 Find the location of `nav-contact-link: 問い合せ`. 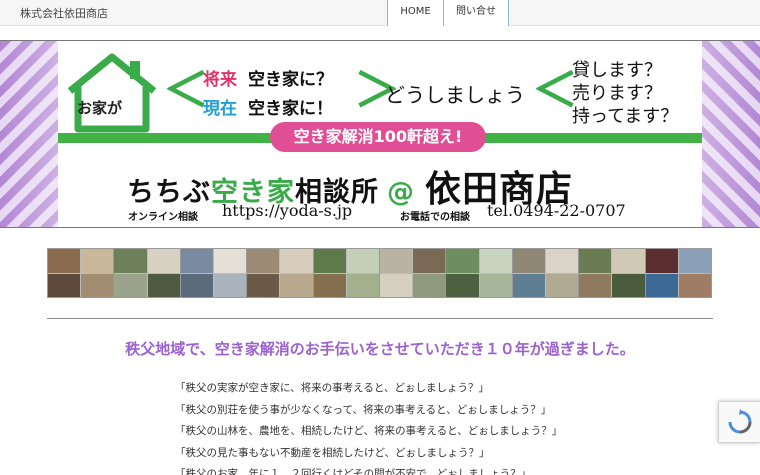

nav-contact-link: 問い合せ is located at coordinates (476, 13).